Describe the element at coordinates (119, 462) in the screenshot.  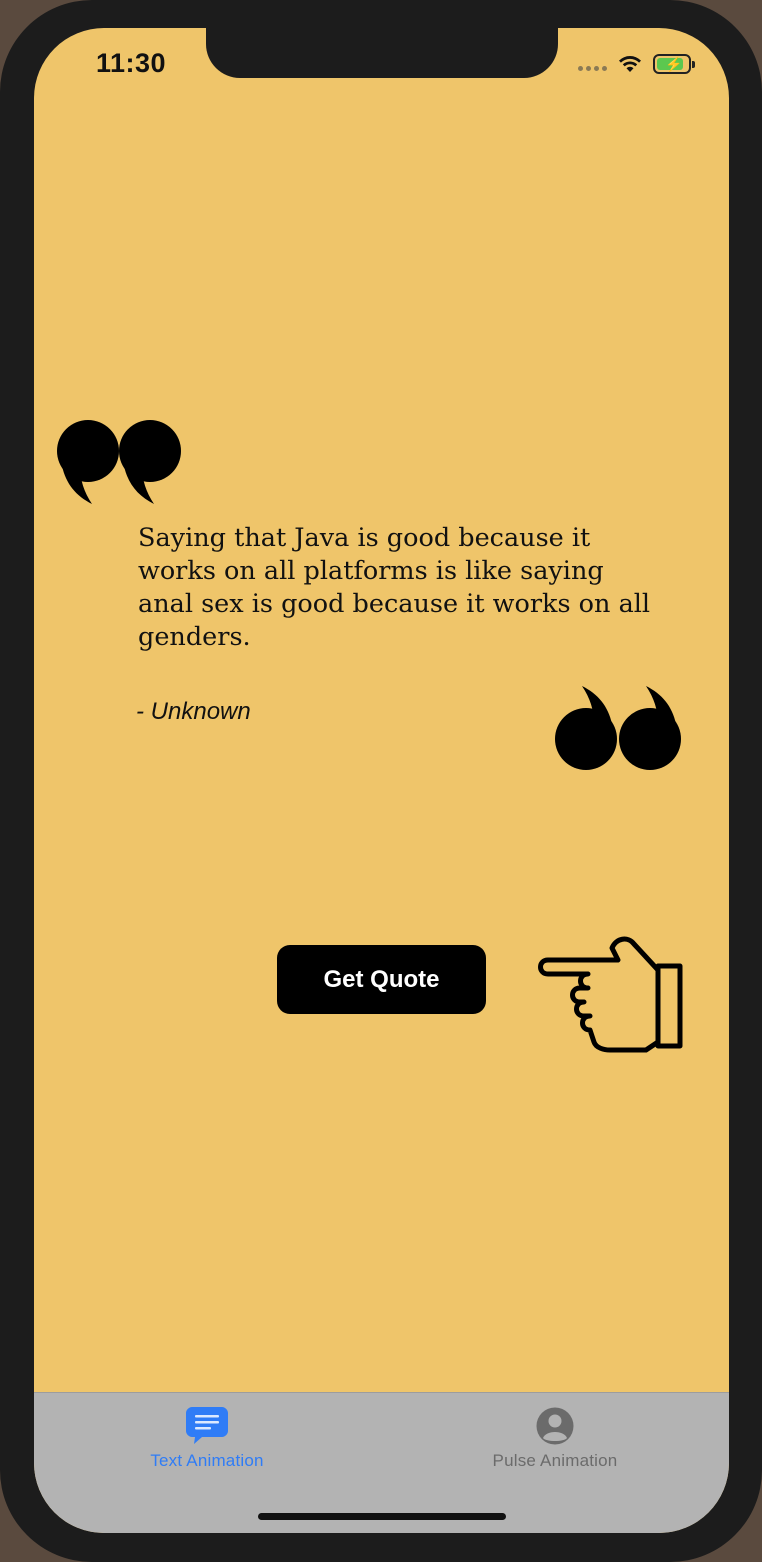
I see `open-quote-icon` at that location.